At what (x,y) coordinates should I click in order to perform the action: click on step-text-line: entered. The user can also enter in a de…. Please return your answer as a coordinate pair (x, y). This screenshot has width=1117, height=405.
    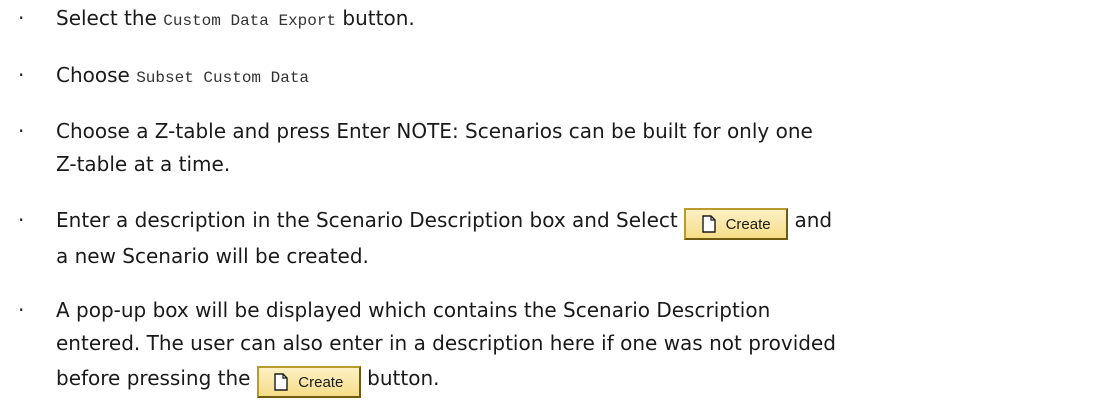
    Looking at the image, I should click on (446, 343).